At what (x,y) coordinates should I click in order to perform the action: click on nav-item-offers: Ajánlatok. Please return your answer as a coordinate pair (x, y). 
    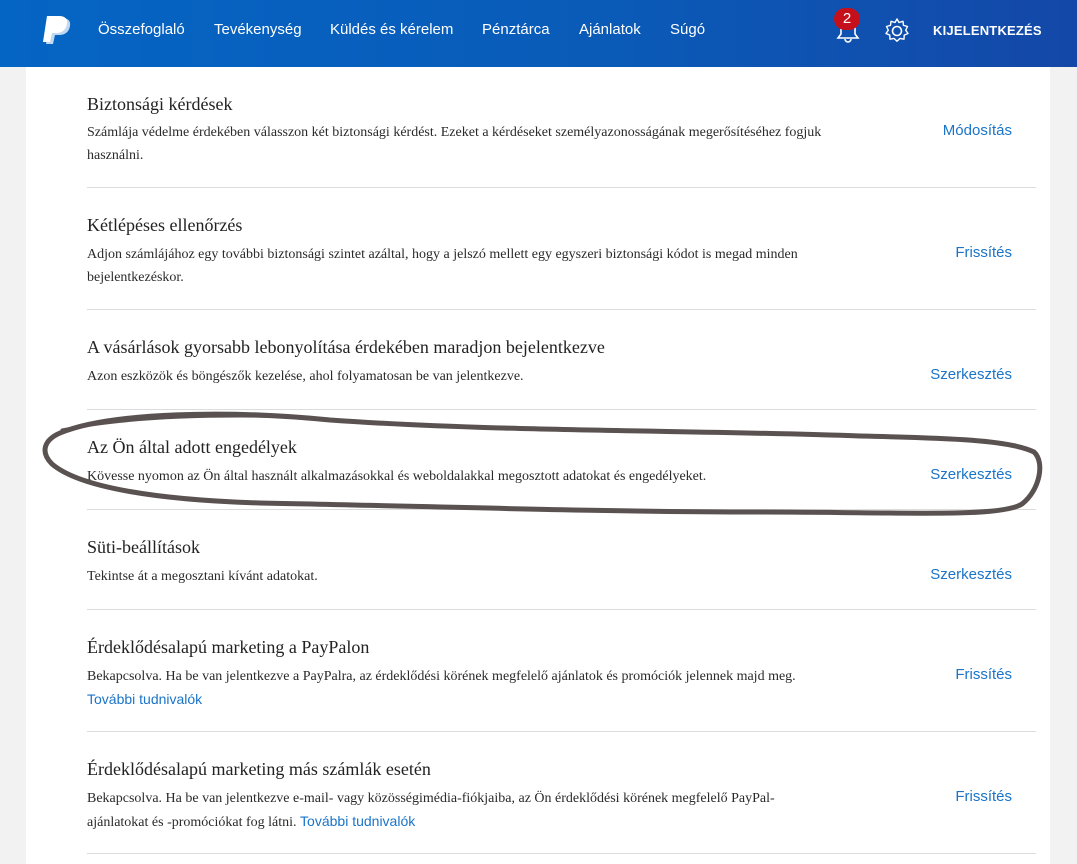
    Looking at the image, I should click on (610, 29).